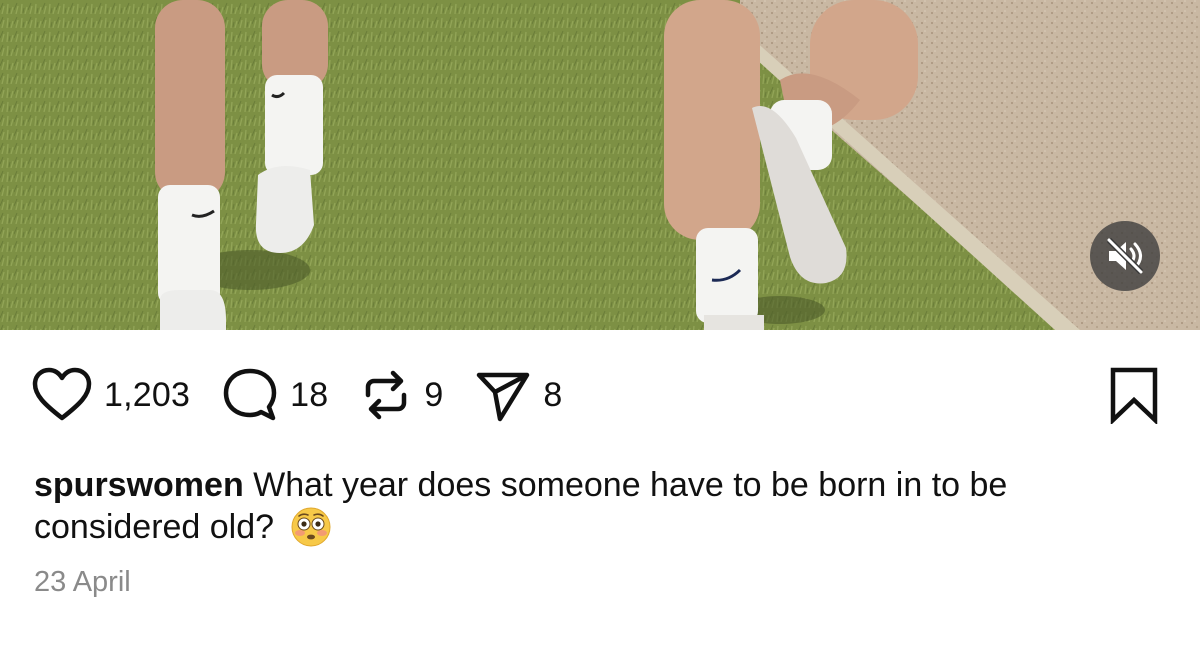 The height and width of the screenshot is (656, 1200). What do you see at coordinates (82, 582) in the screenshot?
I see `post-date: 23 April` at bounding box center [82, 582].